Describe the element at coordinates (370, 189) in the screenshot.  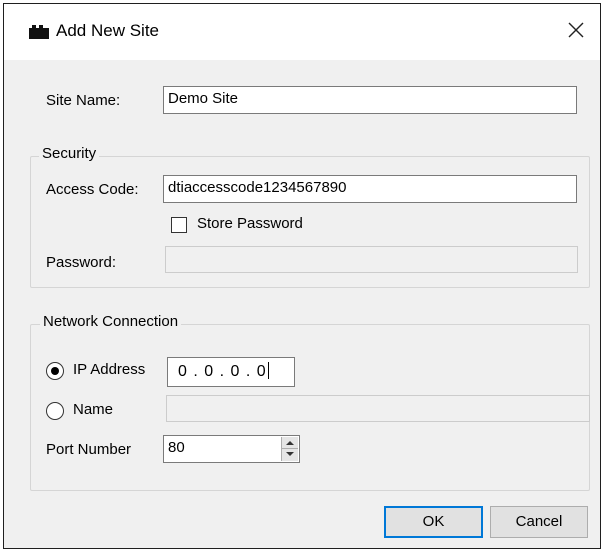
I see `access-code-input: dtiaccesscode1234567890` at that location.